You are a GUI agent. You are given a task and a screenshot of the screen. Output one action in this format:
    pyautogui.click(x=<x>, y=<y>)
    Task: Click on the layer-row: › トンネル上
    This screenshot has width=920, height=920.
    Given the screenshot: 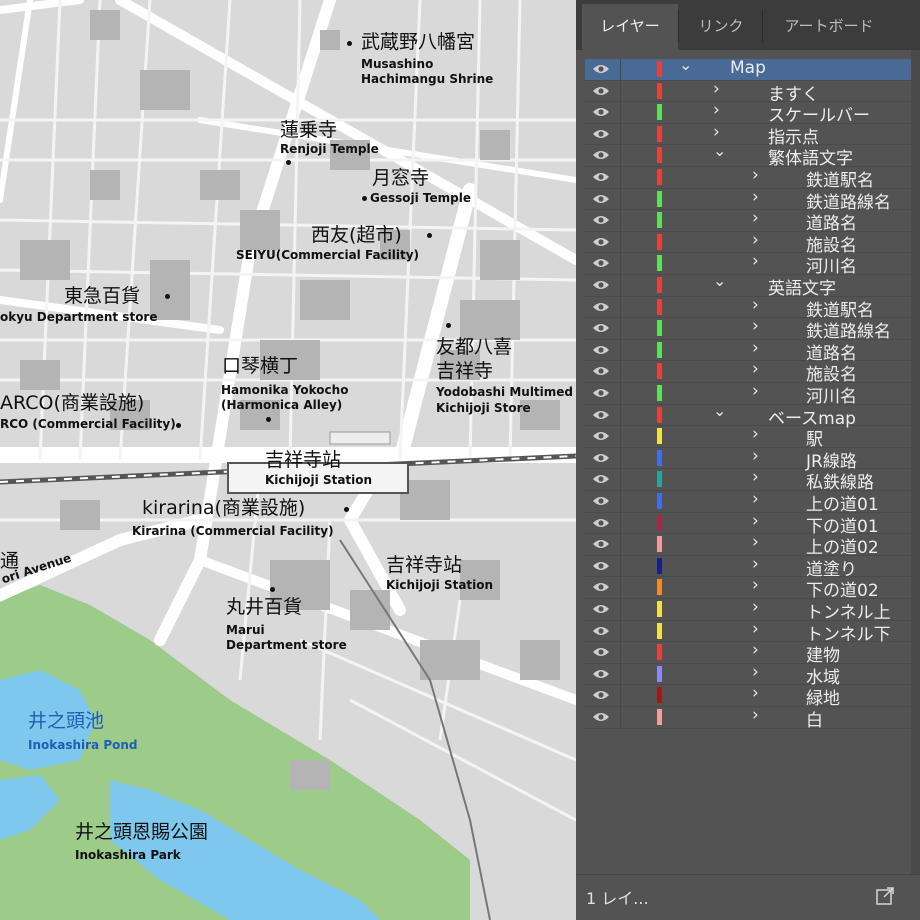 What is the action you would take?
    pyautogui.click(x=752, y=610)
    